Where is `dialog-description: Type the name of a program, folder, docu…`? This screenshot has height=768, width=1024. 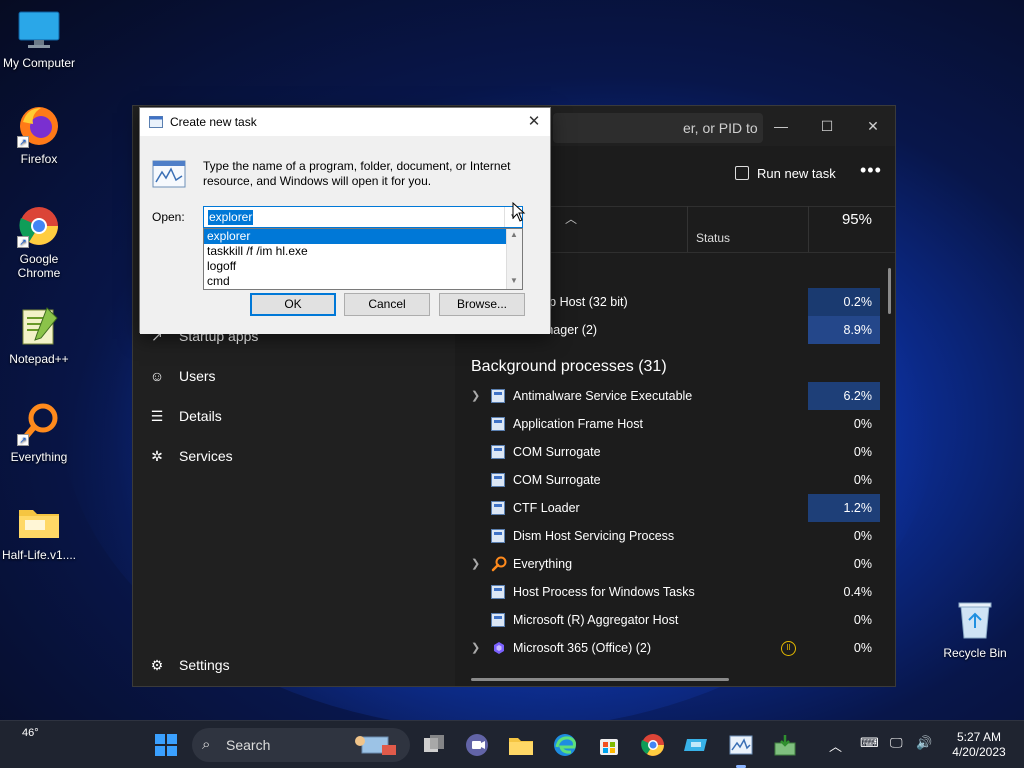 dialog-description: Type the name of a program, folder, docu… is located at coordinates (357, 173).